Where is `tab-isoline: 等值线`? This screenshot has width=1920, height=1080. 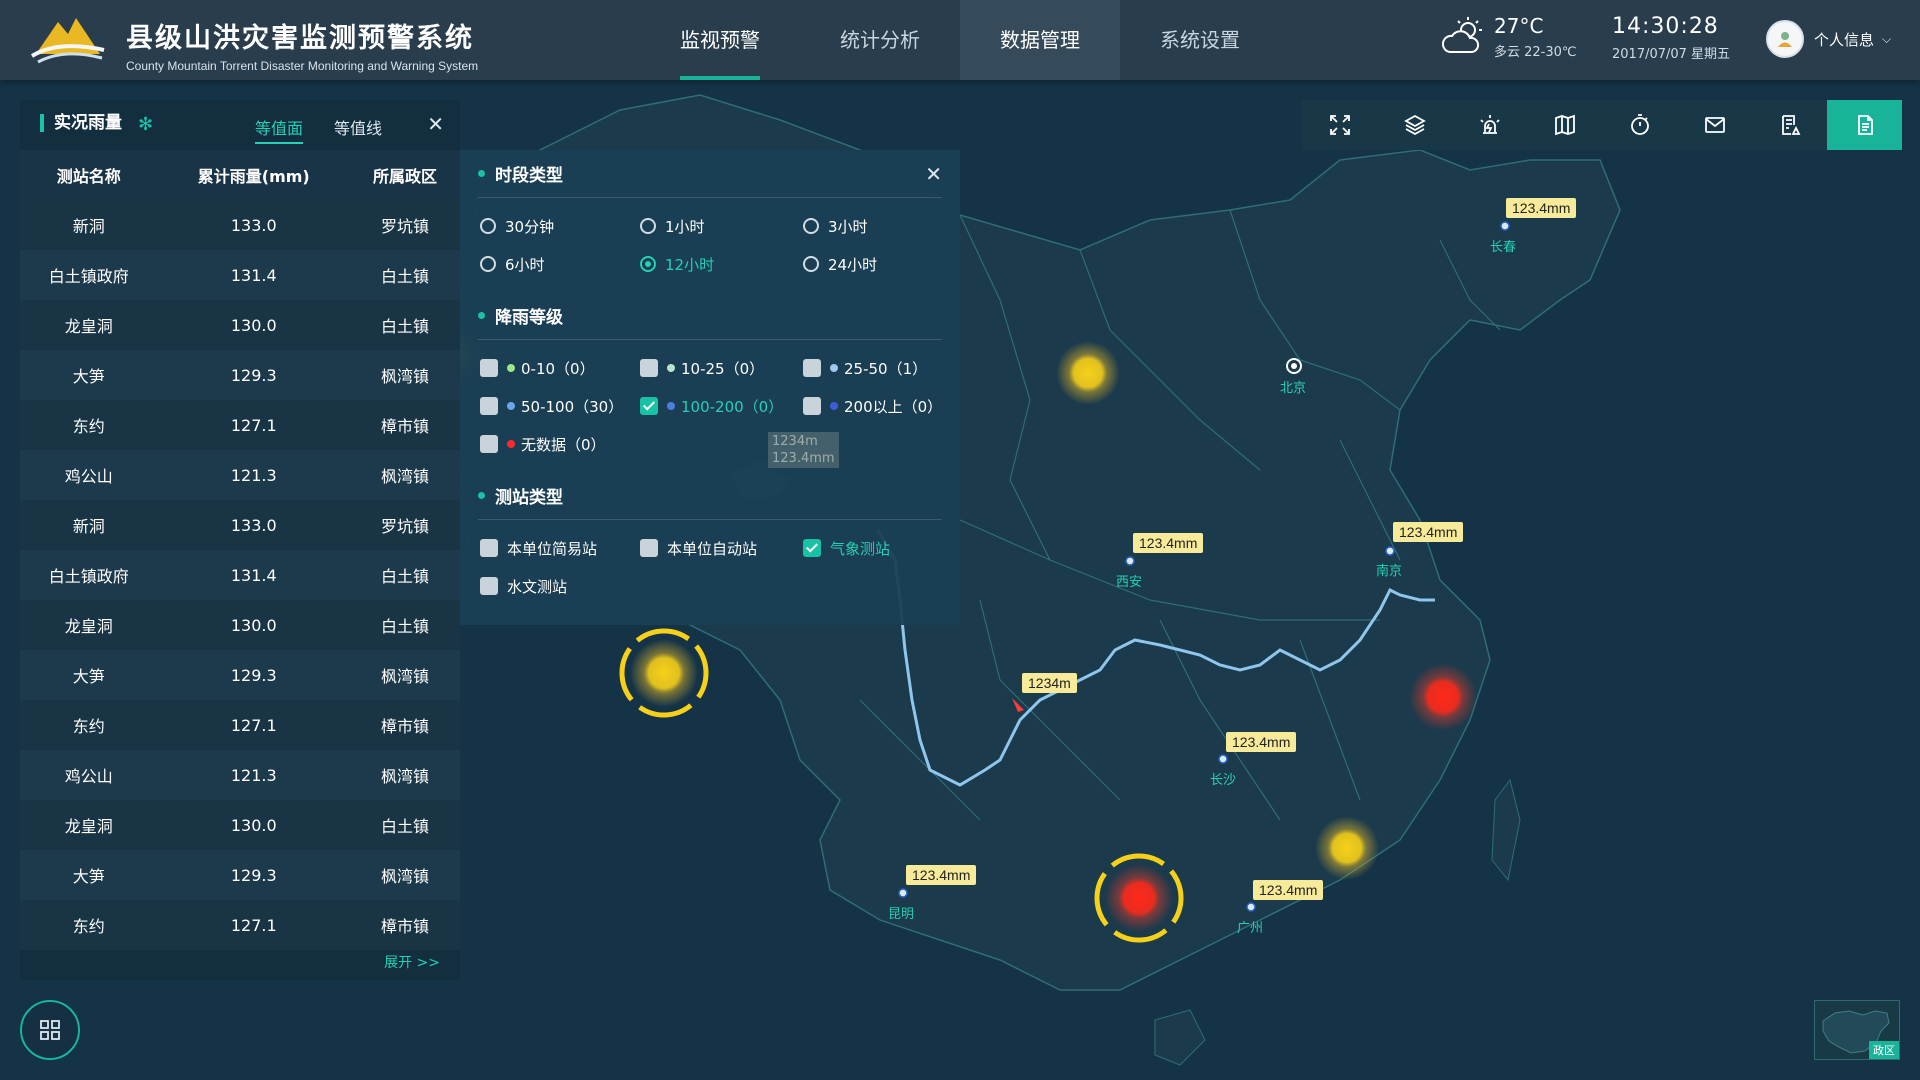 tab-isoline: 等值线 is located at coordinates (358, 127).